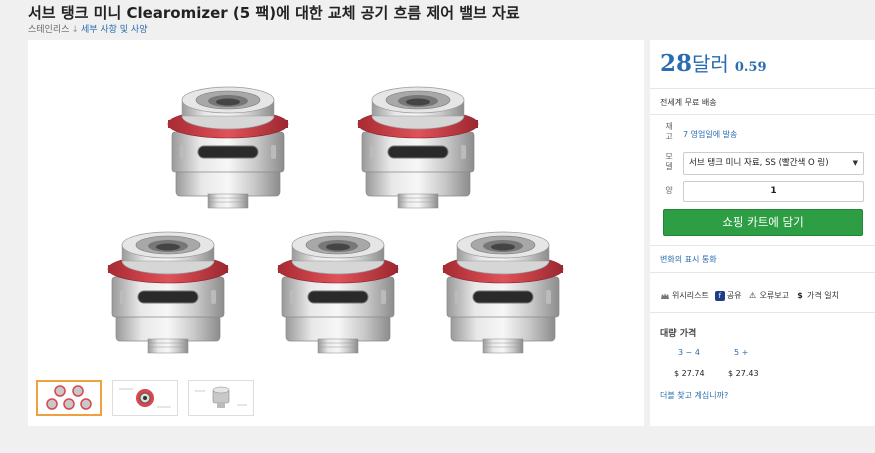  I want to click on action-bar: 위시리스트 f 공유 ⚠ 오류보고 $ 가격 일치, so click(752, 295).